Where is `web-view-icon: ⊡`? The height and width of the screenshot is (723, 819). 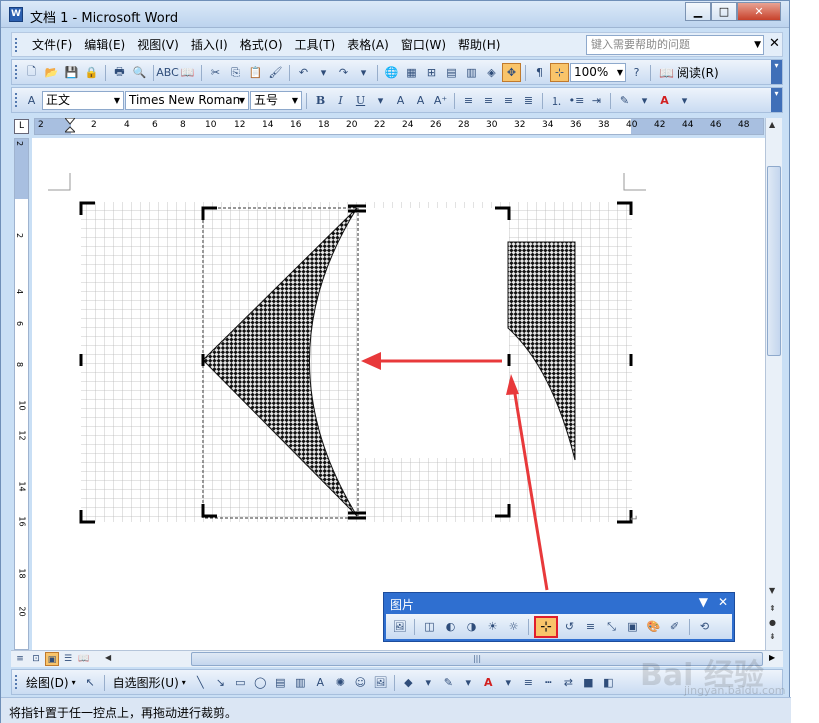 web-view-icon: ⊡ is located at coordinates (36, 659).